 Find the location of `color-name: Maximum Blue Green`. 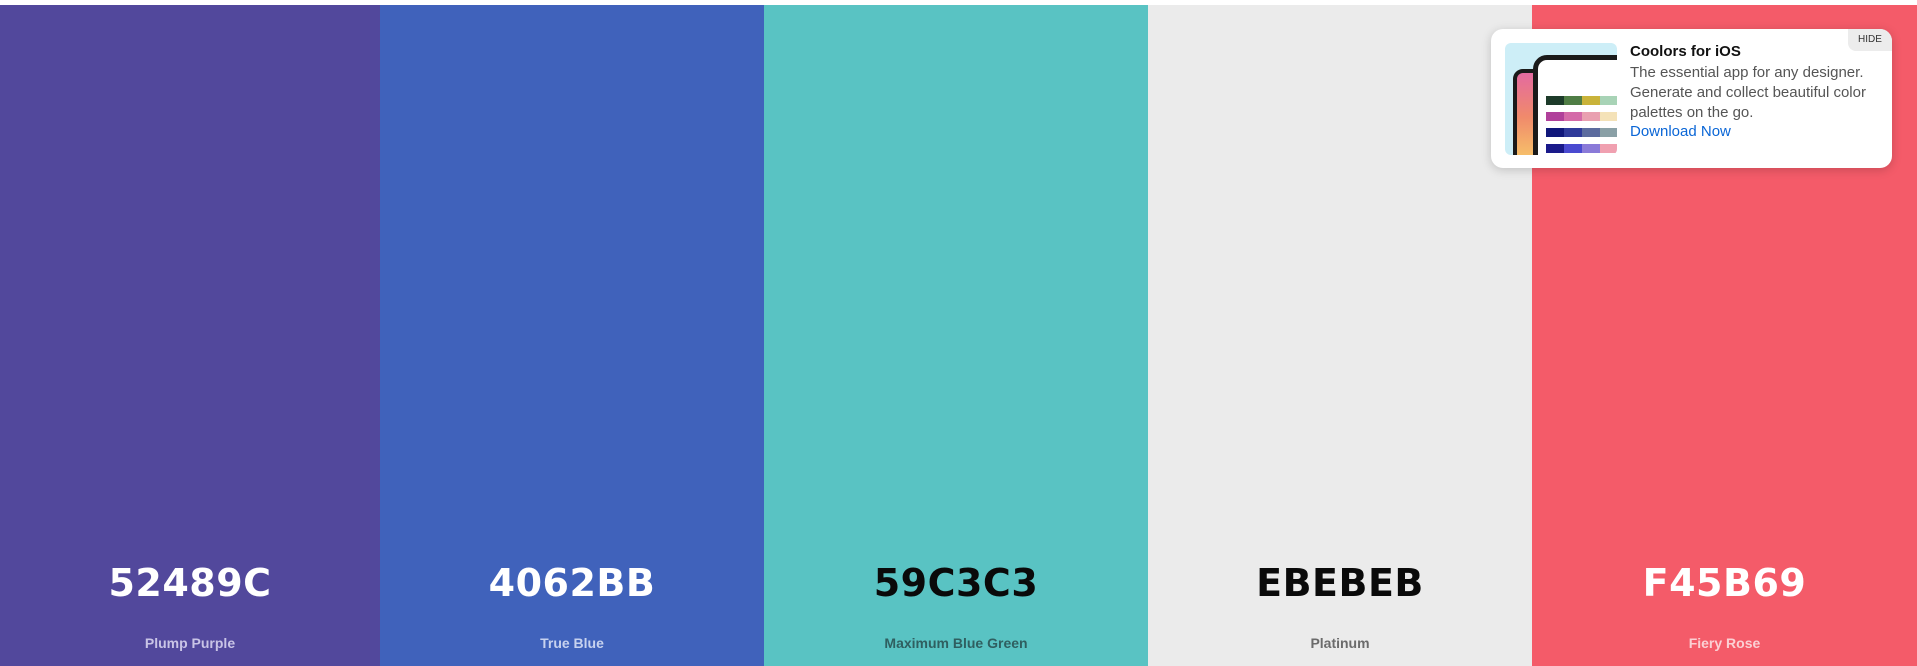

color-name: Maximum Blue Green is located at coordinates (956, 643).